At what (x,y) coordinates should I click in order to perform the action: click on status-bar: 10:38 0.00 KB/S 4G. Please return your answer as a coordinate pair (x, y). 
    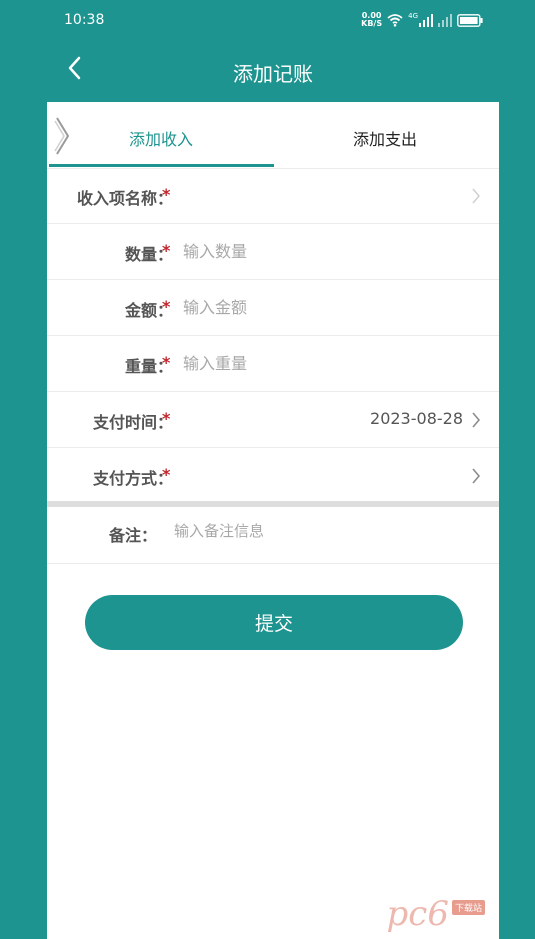
    Looking at the image, I should click on (273, 20).